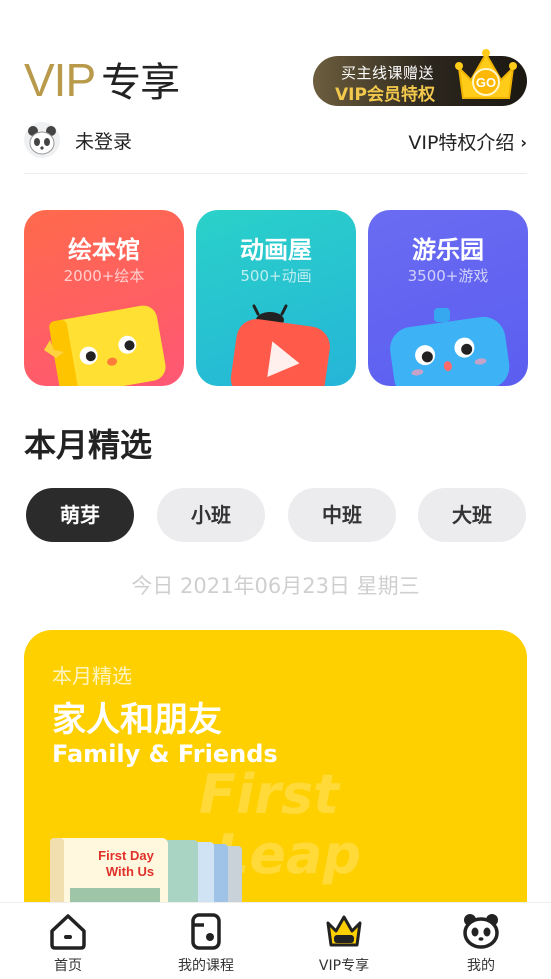 Image resolution: width=551 pixels, height=979 pixels. I want to click on tabbar-label: 我的, so click(481, 966).